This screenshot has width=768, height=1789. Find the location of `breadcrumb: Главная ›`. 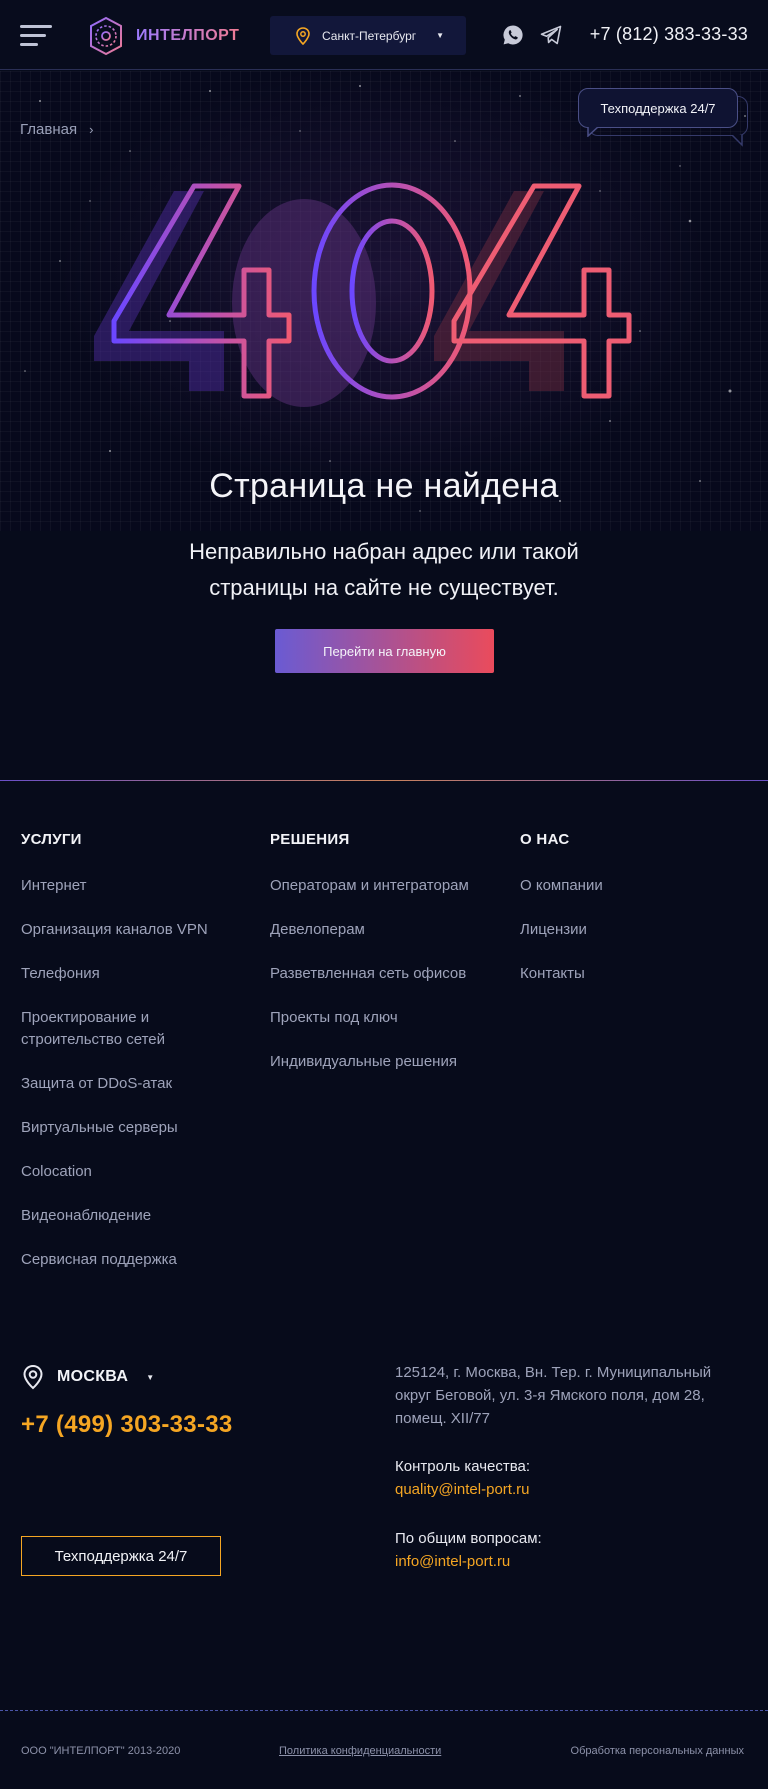

breadcrumb: Главная › is located at coordinates (56, 129).